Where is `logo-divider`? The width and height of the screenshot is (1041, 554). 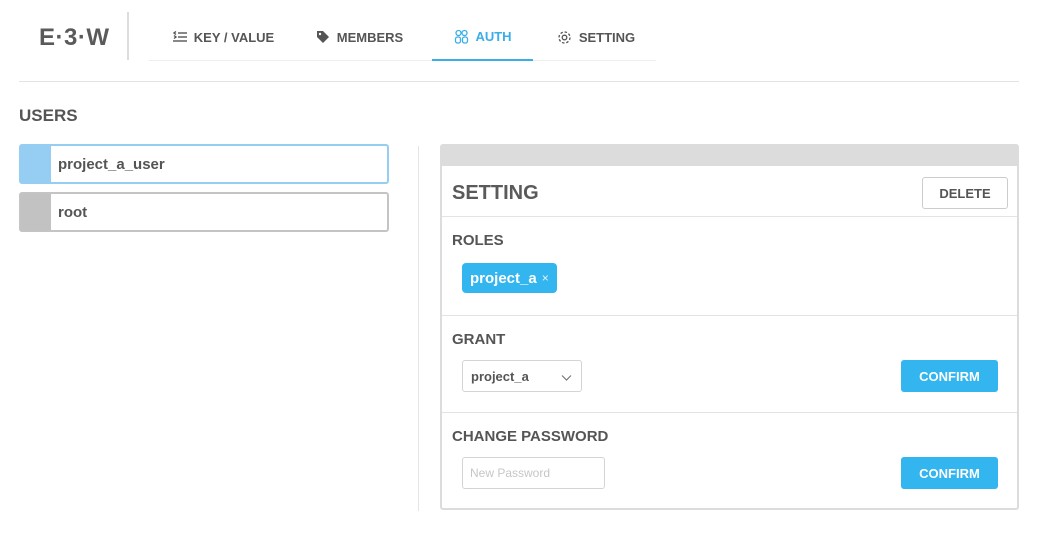
logo-divider is located at coordinates (128, 36).